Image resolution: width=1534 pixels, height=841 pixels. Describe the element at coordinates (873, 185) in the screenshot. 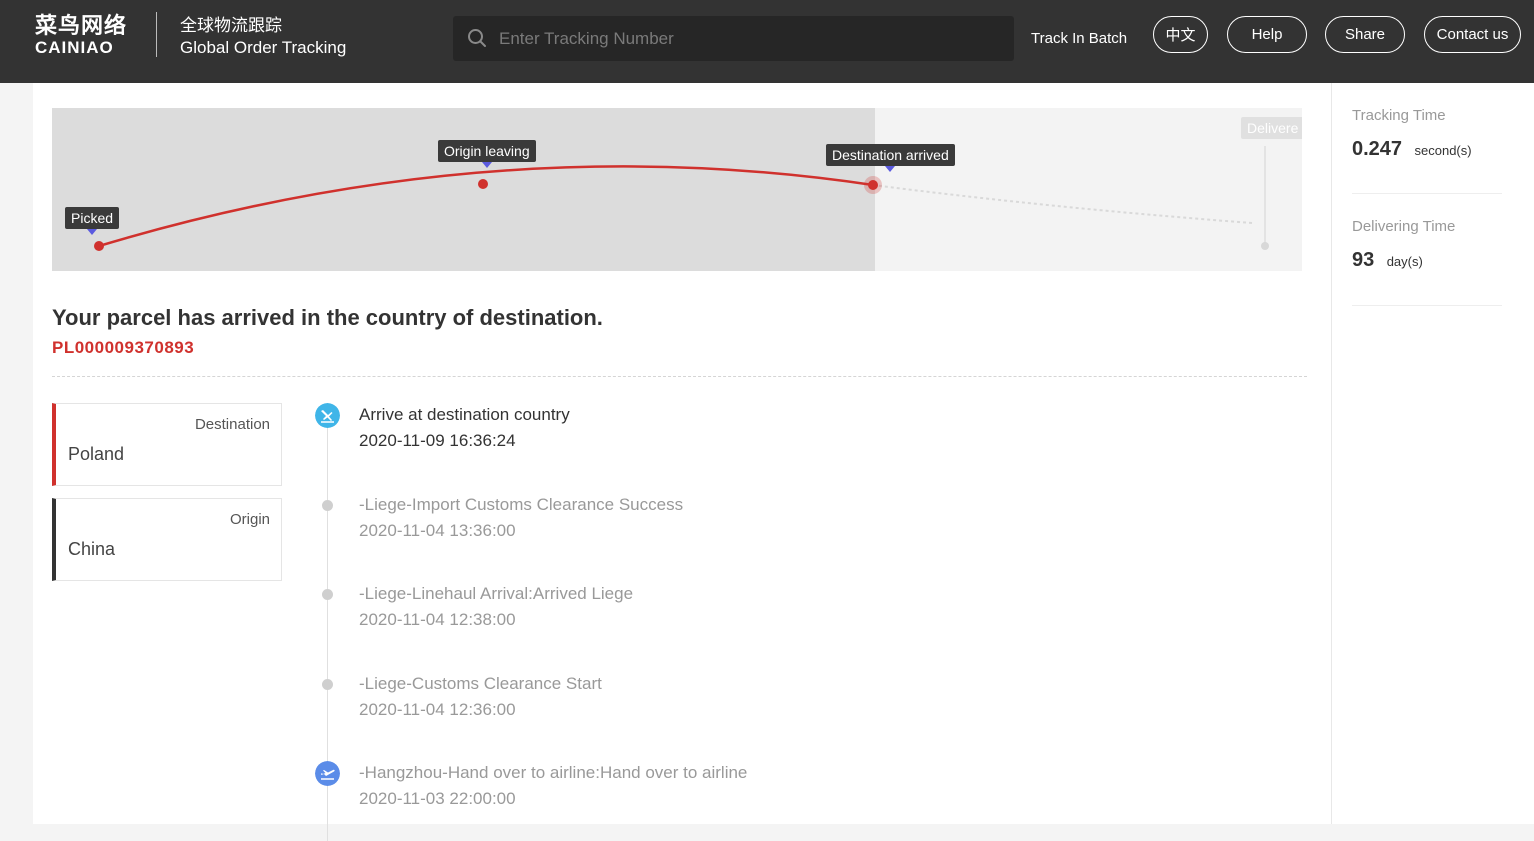

I see `destination-arrived-point` at that location.